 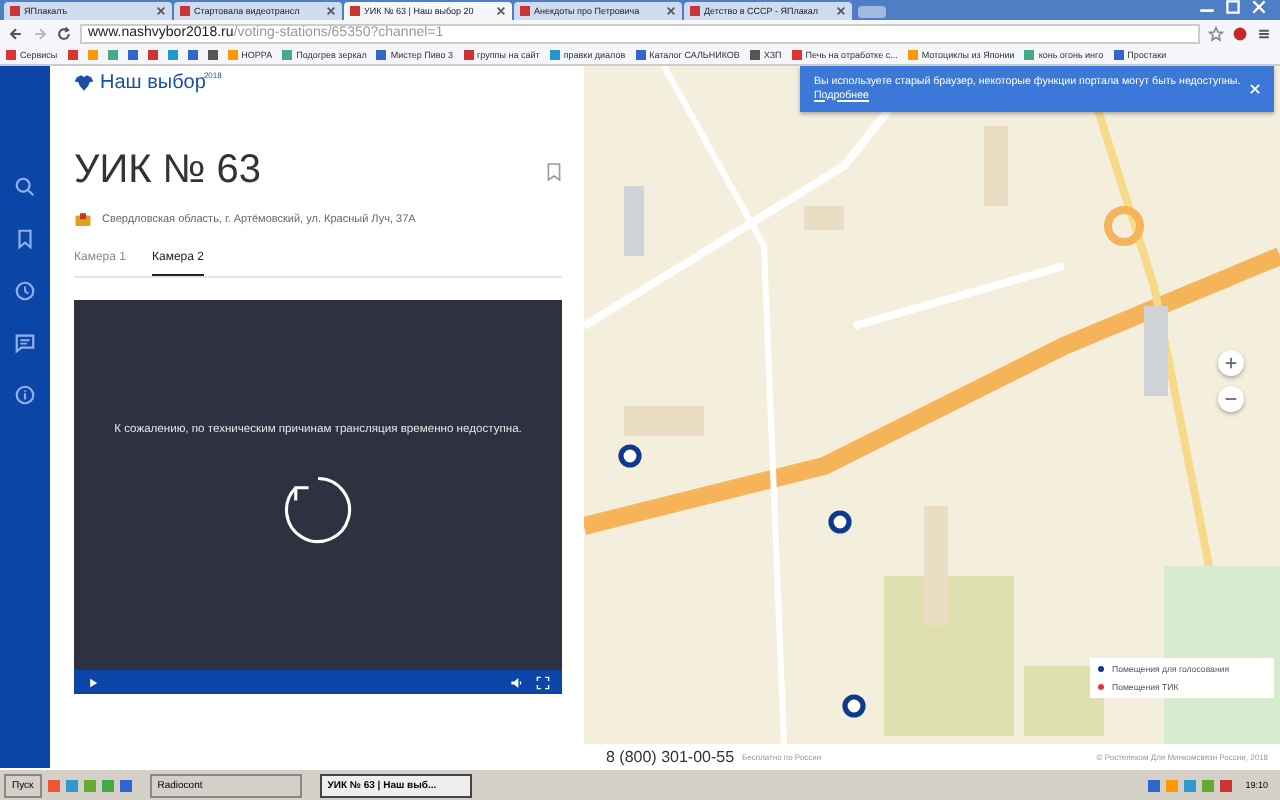 What do you see at coordinates (25, 343) in the screenshot?
I see `chat-icon` at bounding box center [25, 343].